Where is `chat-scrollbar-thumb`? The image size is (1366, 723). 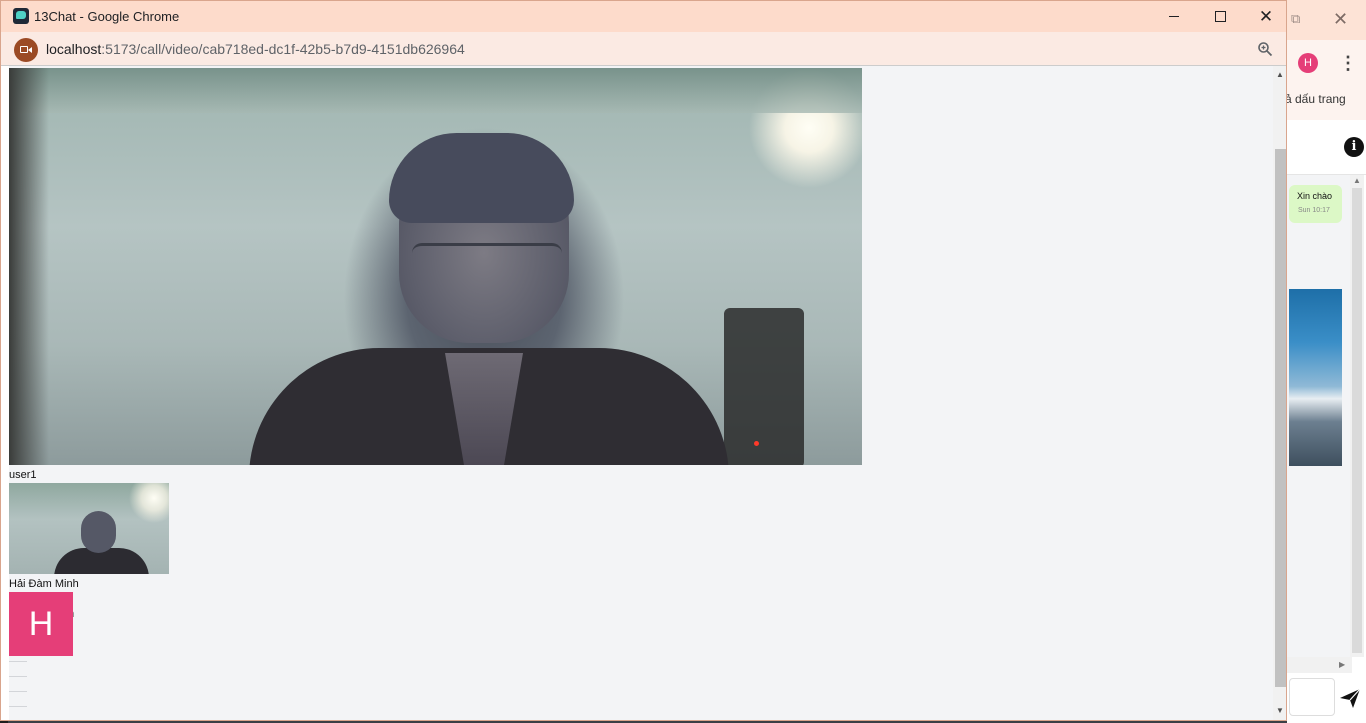 chat-scrollbar-thumb is located at coordinates (1357, 420).